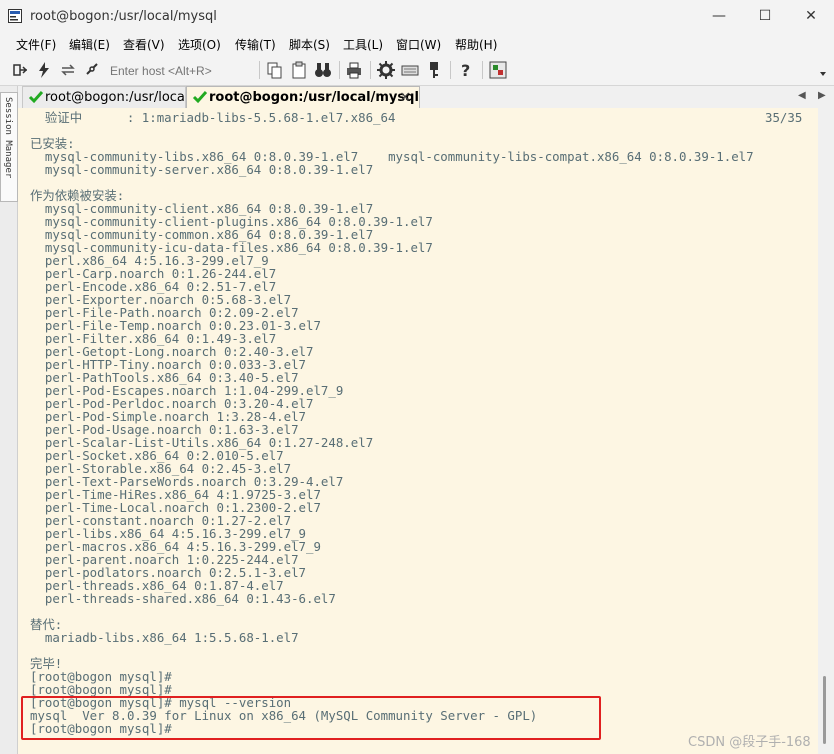 This screenshot has width=834, height=754. I want to click on find-binoculars-icon, so click(323, 70).